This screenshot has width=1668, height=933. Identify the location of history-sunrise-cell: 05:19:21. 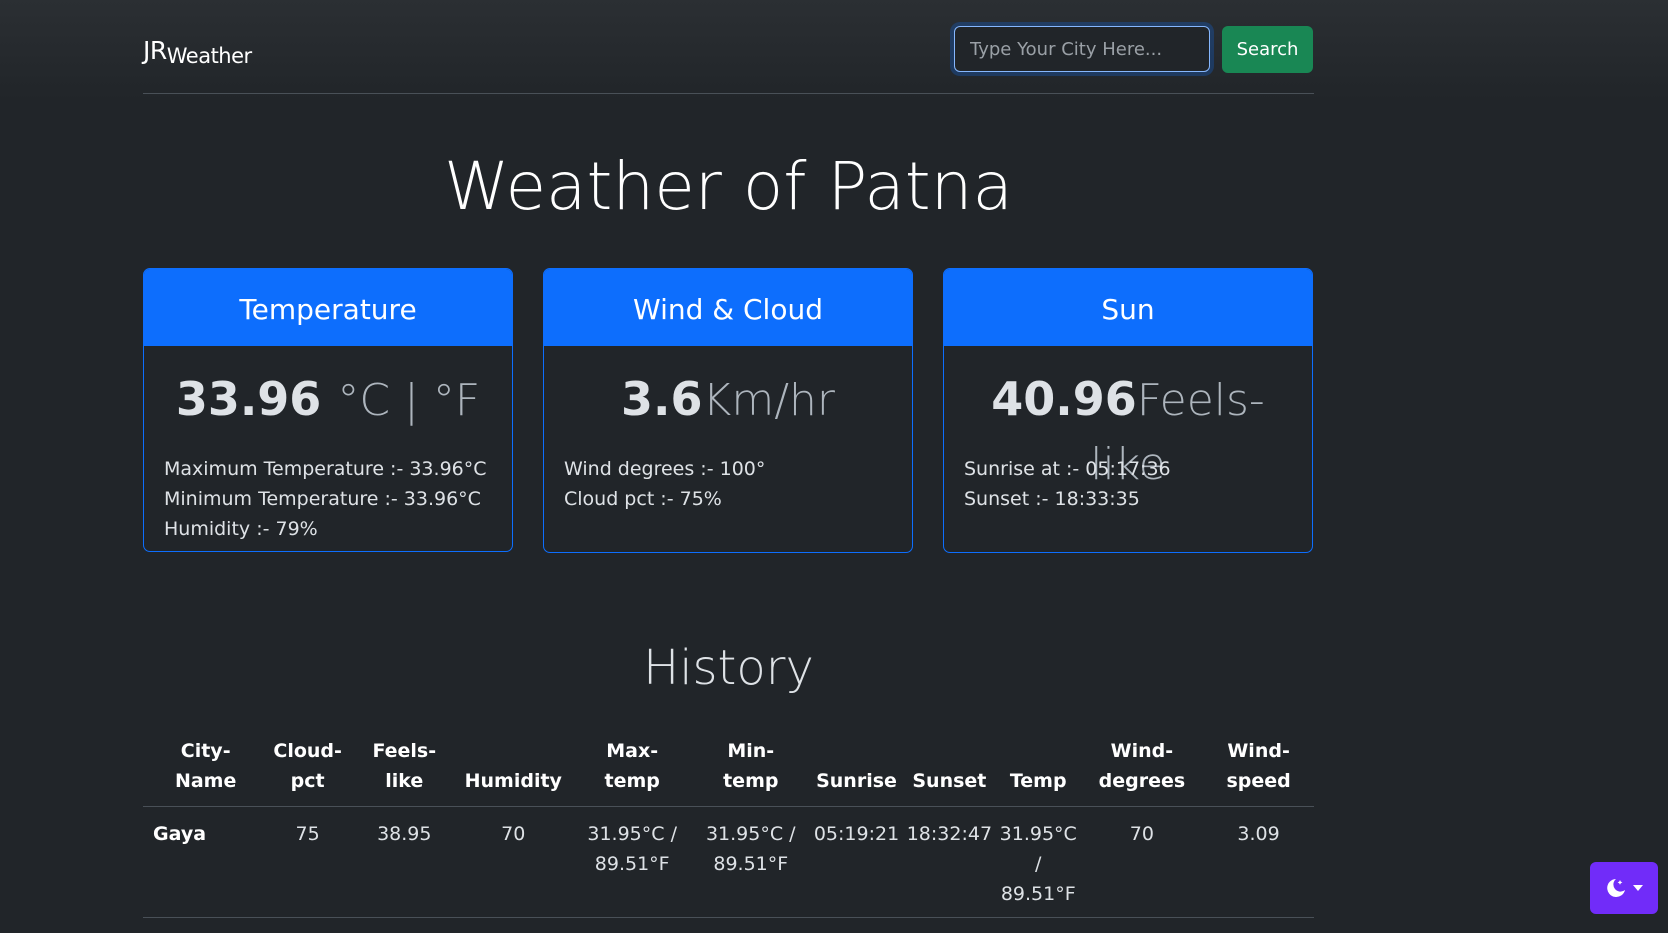
(856, 862).